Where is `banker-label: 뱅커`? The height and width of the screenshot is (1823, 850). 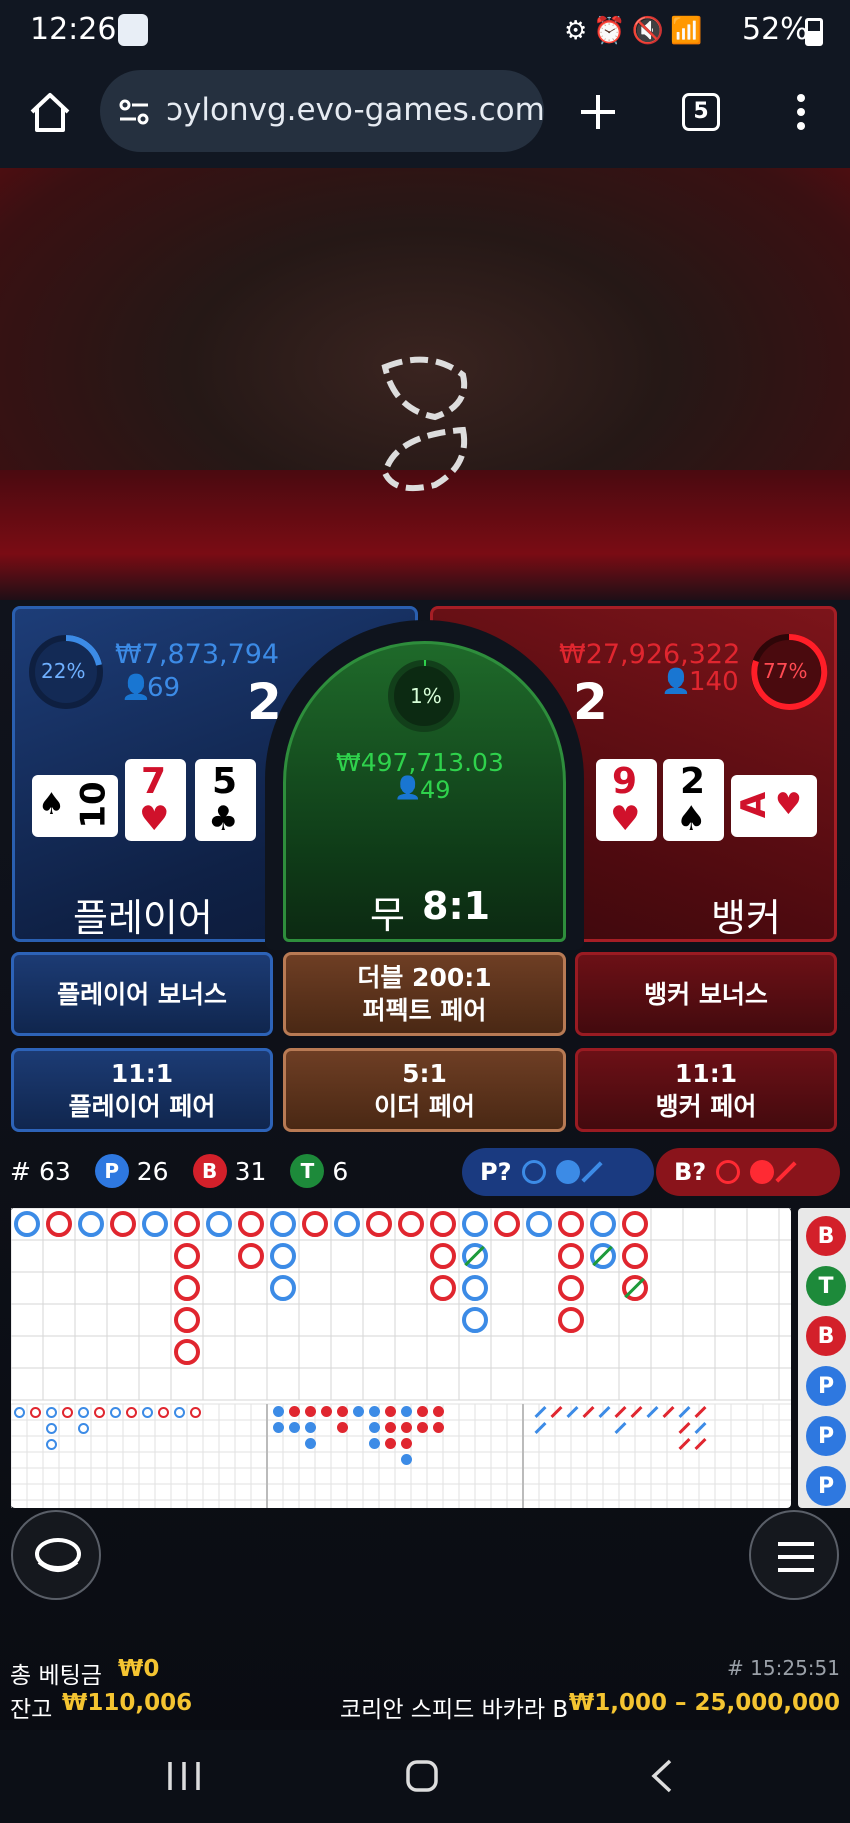 banker-label: 뱅커 is located at coordinates (746, 918).